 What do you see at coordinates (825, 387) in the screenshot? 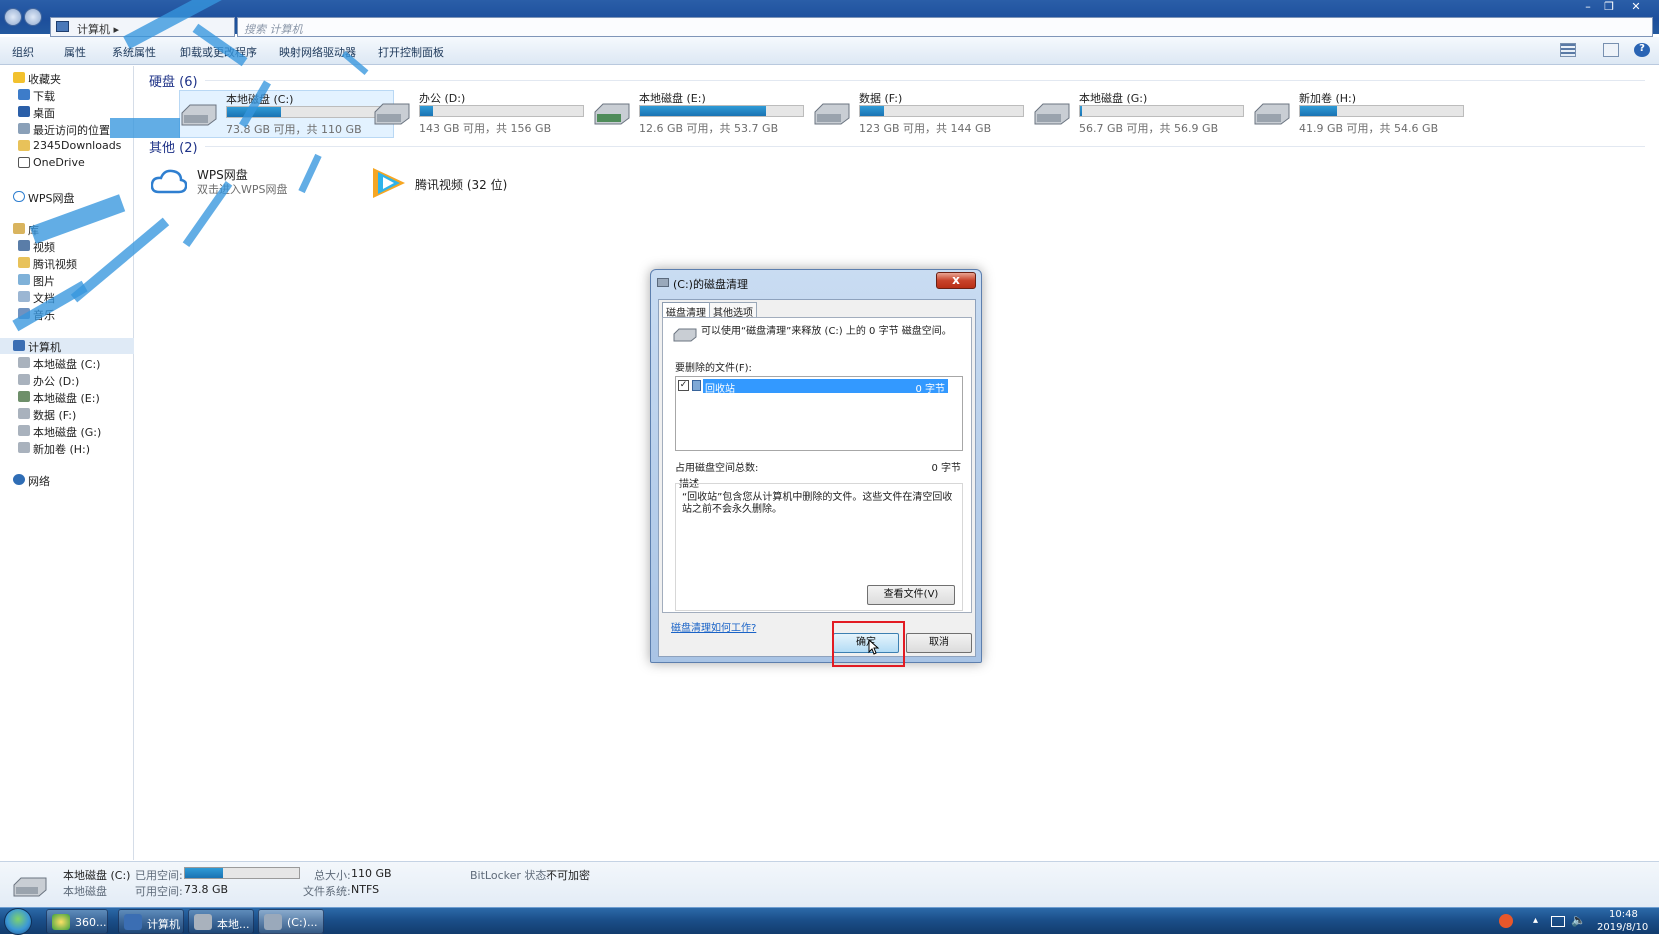
I see `file-item-selected: 回收站 0 字节` at bounding box center [825, 387].